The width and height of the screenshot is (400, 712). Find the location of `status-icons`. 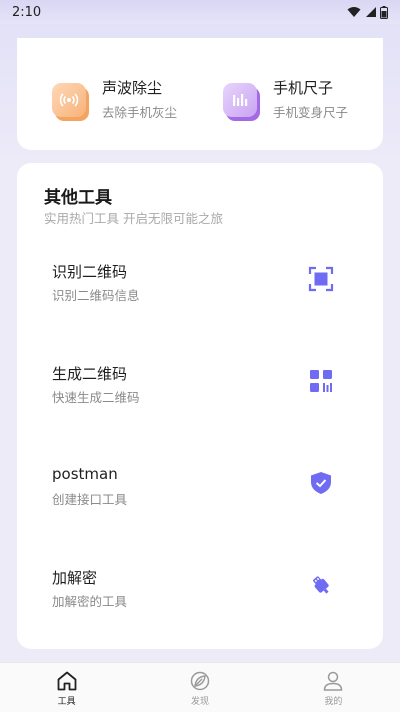

status-icons is located at coordinates (367, 12).